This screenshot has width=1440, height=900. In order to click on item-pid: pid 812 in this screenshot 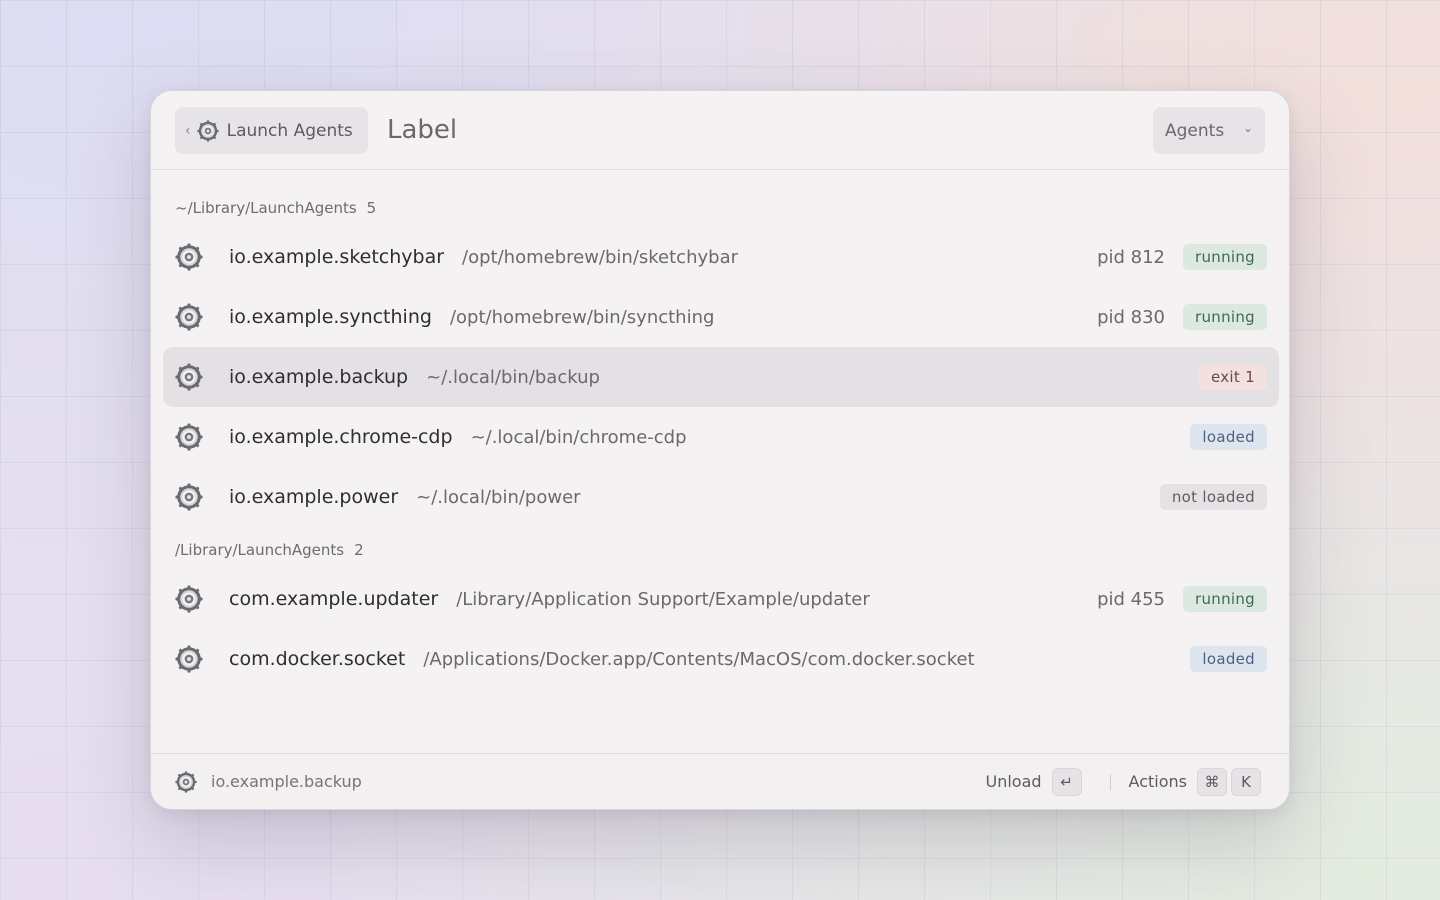, I will do `click(1131, 257)`.